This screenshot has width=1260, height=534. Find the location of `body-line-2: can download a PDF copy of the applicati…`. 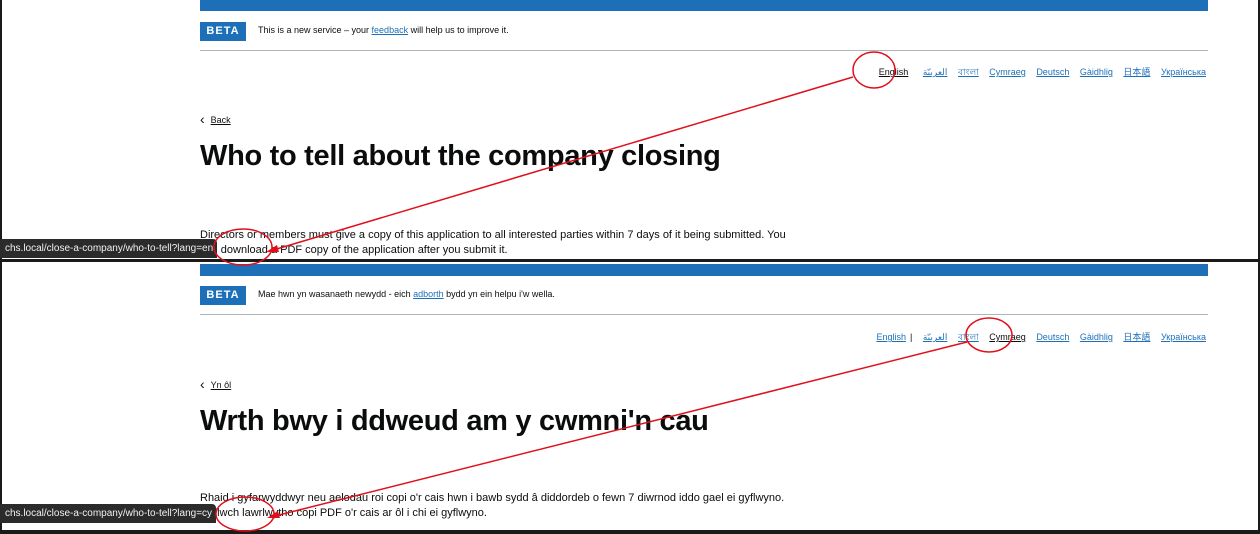

body-line-2: can download a PDF copy of the applicati… is located at coordinates (354, 250).